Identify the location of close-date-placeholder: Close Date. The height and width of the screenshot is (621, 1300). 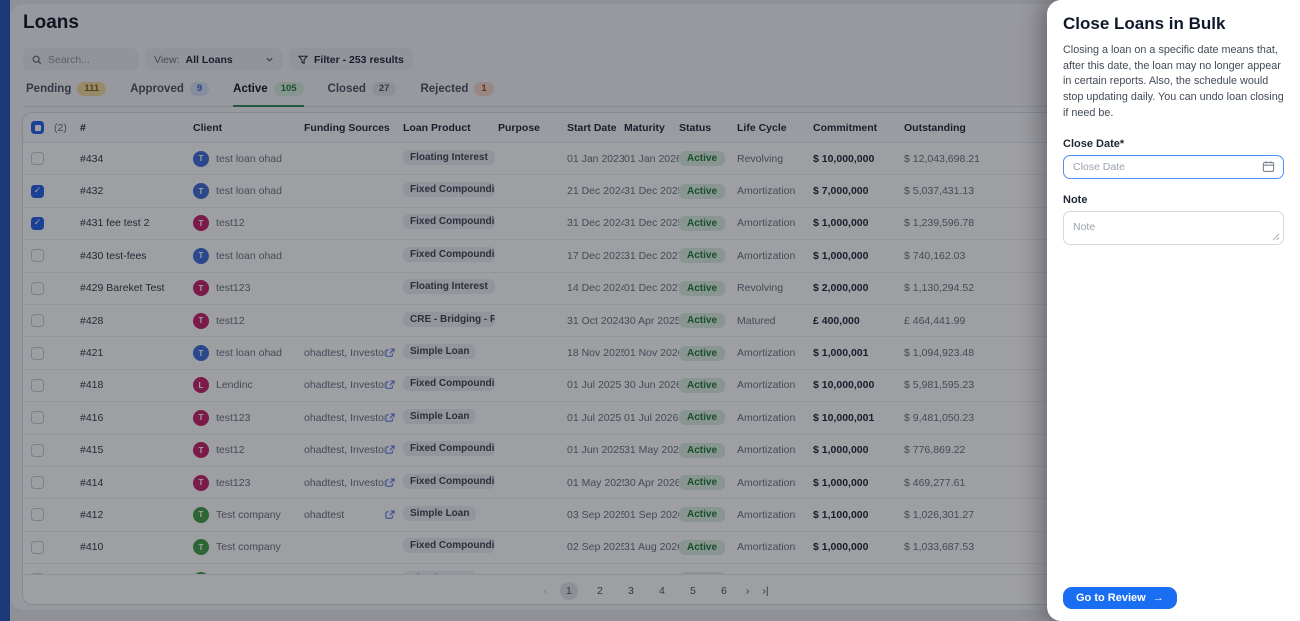
(1099, 167).